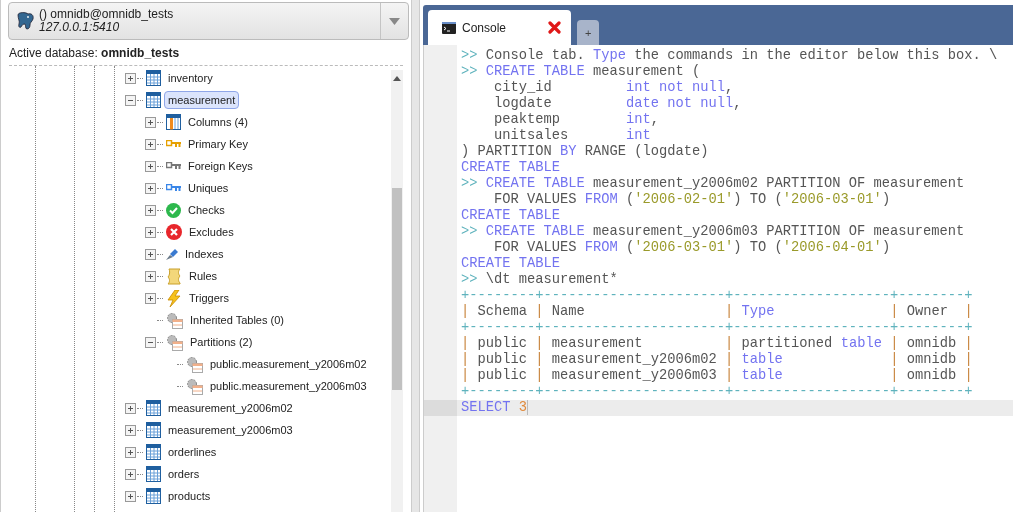  I want to click on active-database-label: Active database: omnidb_tests, so click(94, 53).